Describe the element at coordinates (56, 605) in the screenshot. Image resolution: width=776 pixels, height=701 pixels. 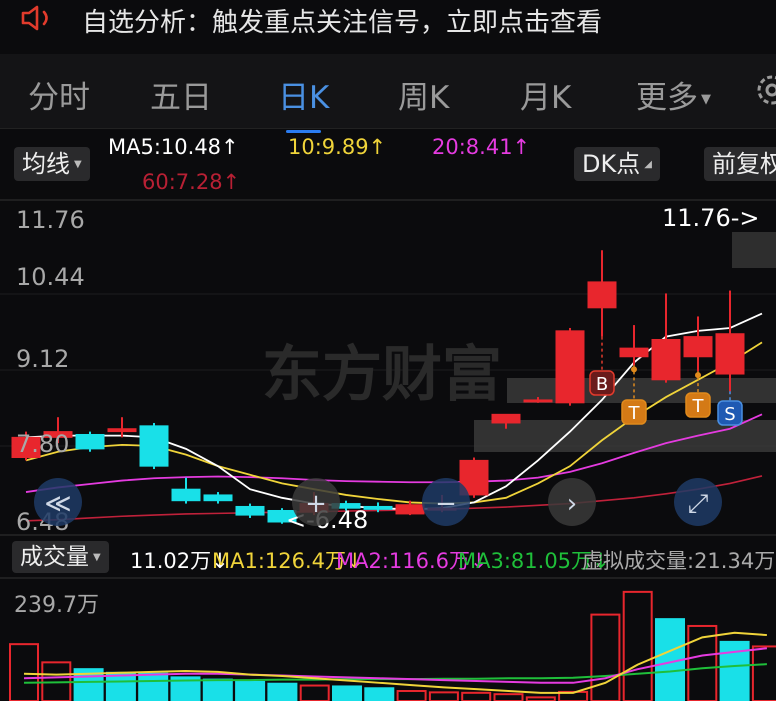
I see `volume-axis-max: 239.7万` at that location.